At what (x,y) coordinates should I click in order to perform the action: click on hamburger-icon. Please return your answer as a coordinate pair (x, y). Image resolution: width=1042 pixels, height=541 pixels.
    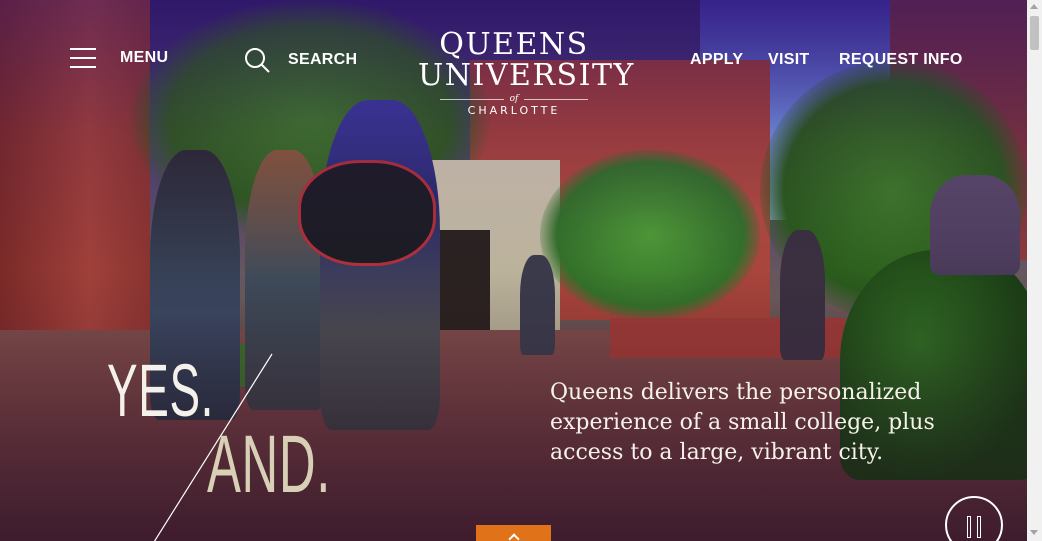
    Looking at the image, I should click on (83, 58).